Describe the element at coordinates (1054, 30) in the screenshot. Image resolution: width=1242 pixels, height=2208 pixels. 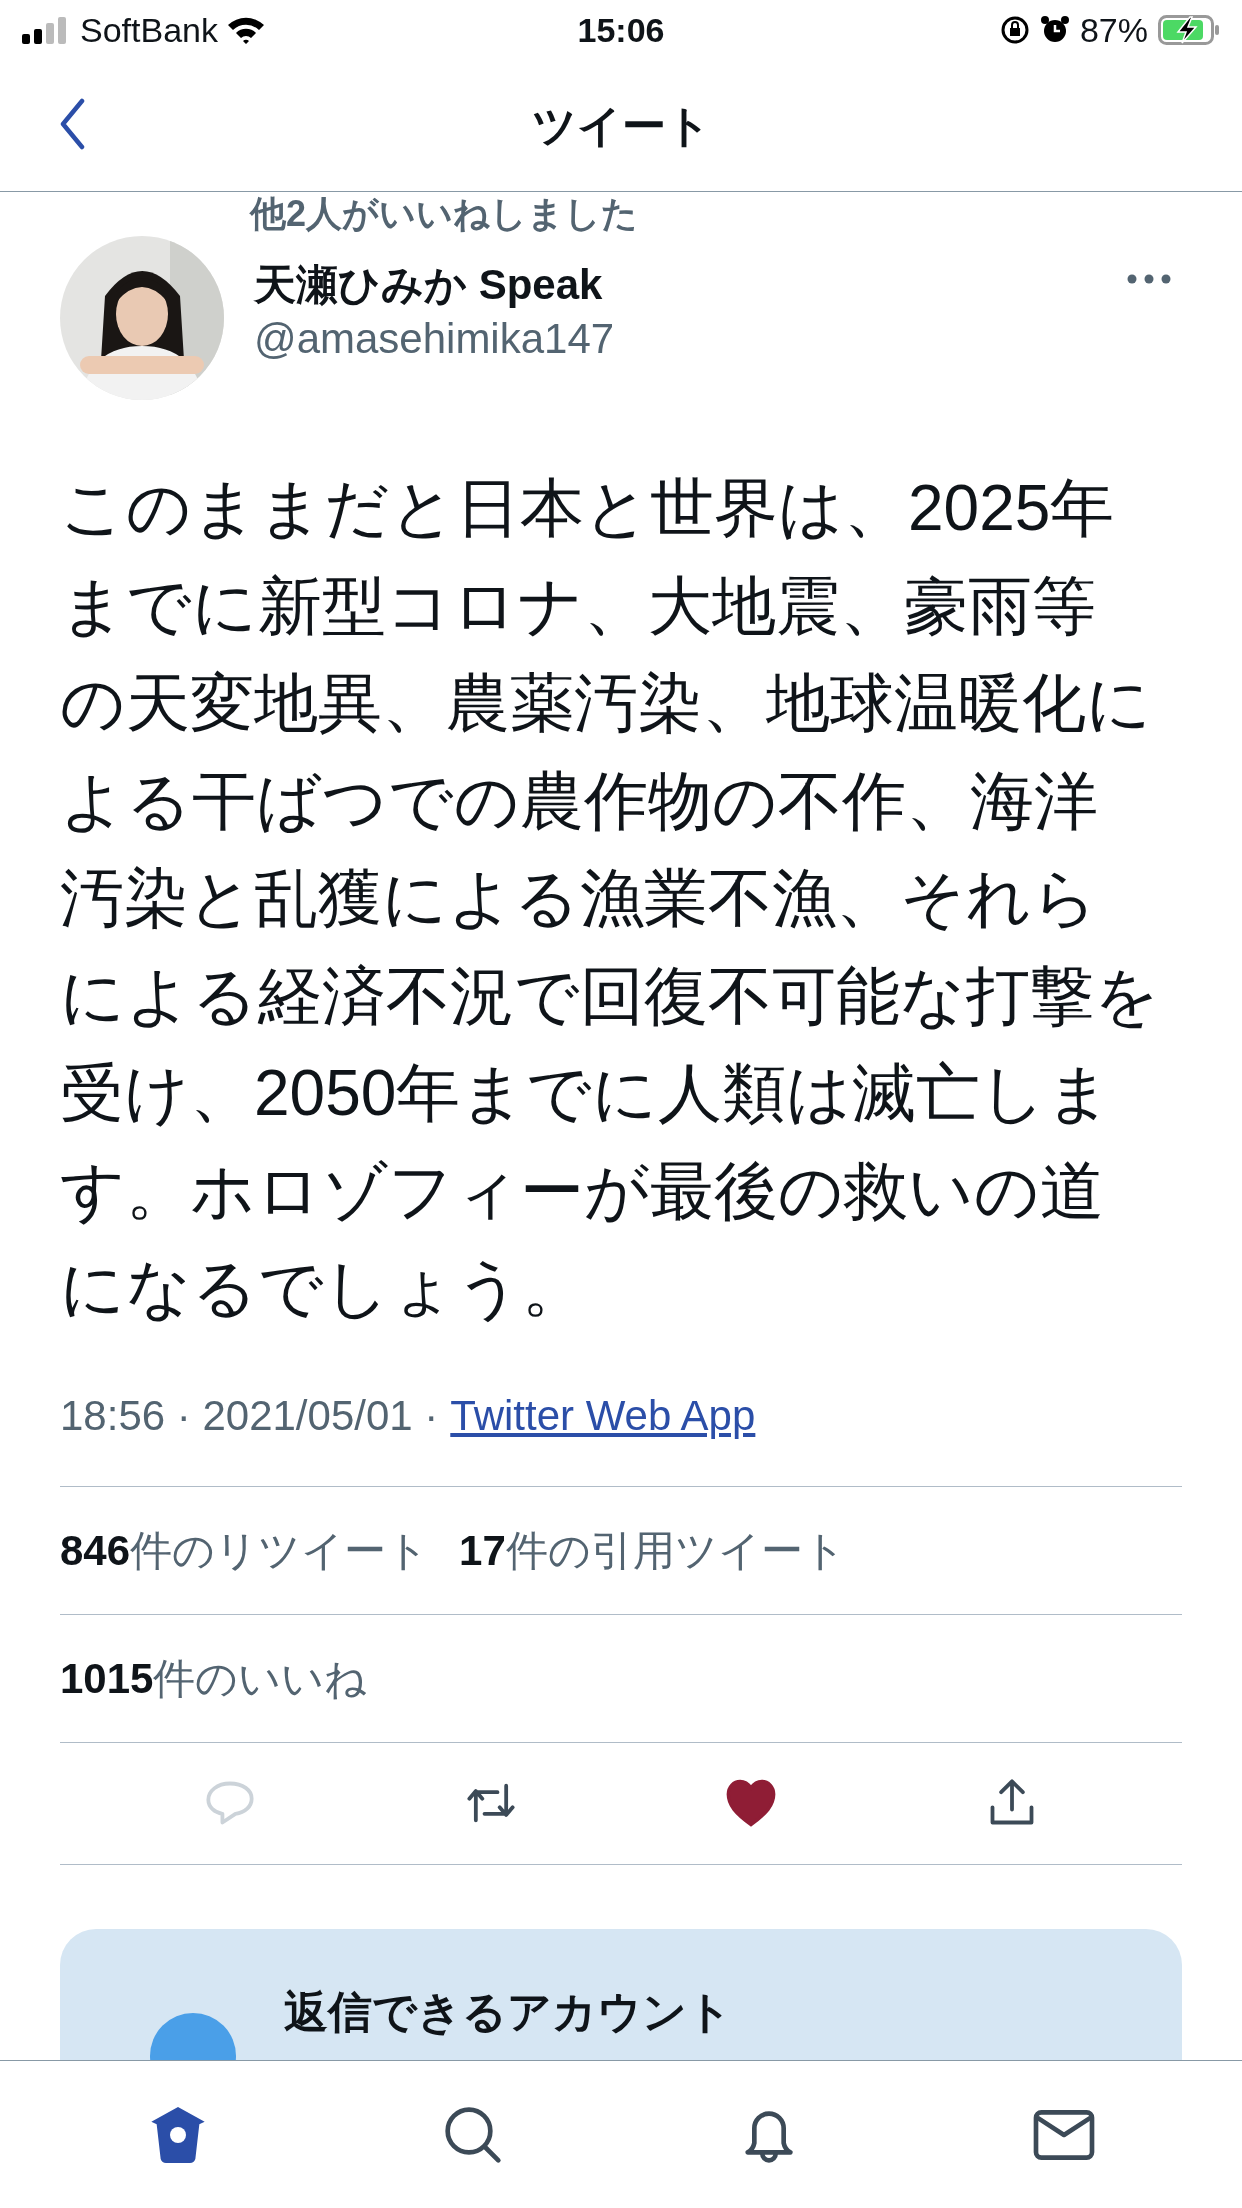
I see `alarm-icon` at that location.